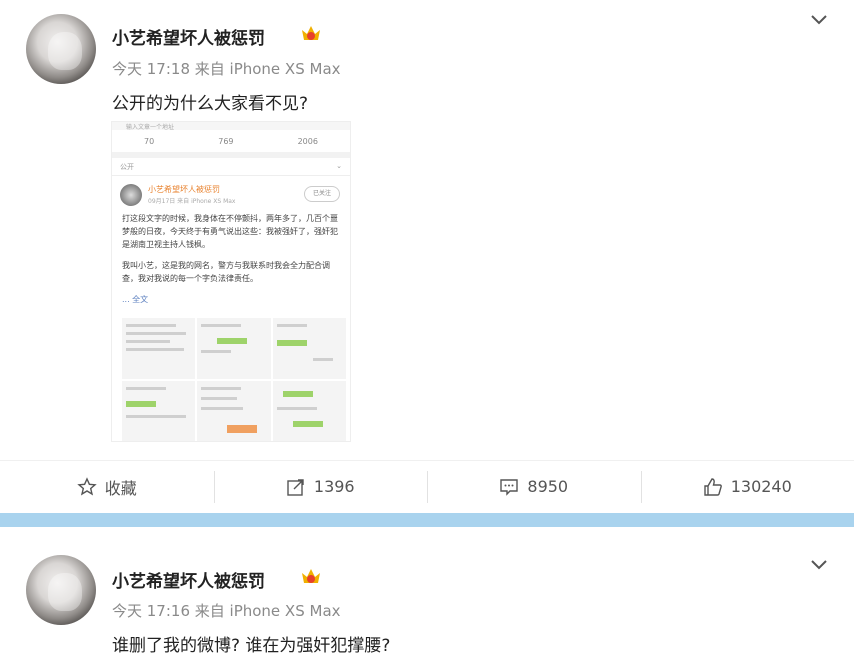 This screenshot has height=666, width=854. Describe the element at coordinates (509, 487) in the screenshot. I see `comment-icon` at that location.